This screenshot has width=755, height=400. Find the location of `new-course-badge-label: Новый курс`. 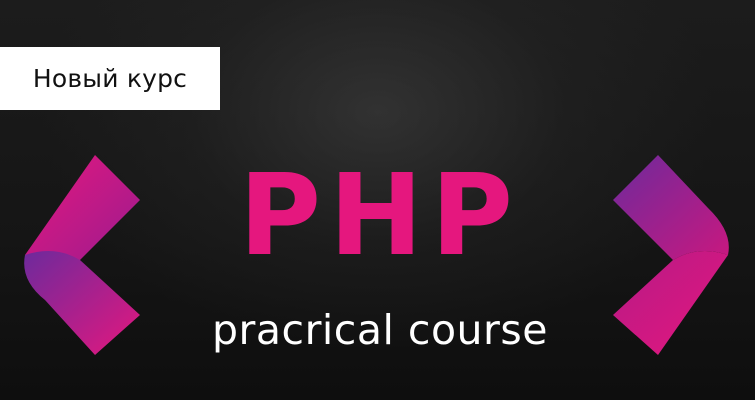

new-course-badge-label: Новый курс is located at coordinates (110, 78).